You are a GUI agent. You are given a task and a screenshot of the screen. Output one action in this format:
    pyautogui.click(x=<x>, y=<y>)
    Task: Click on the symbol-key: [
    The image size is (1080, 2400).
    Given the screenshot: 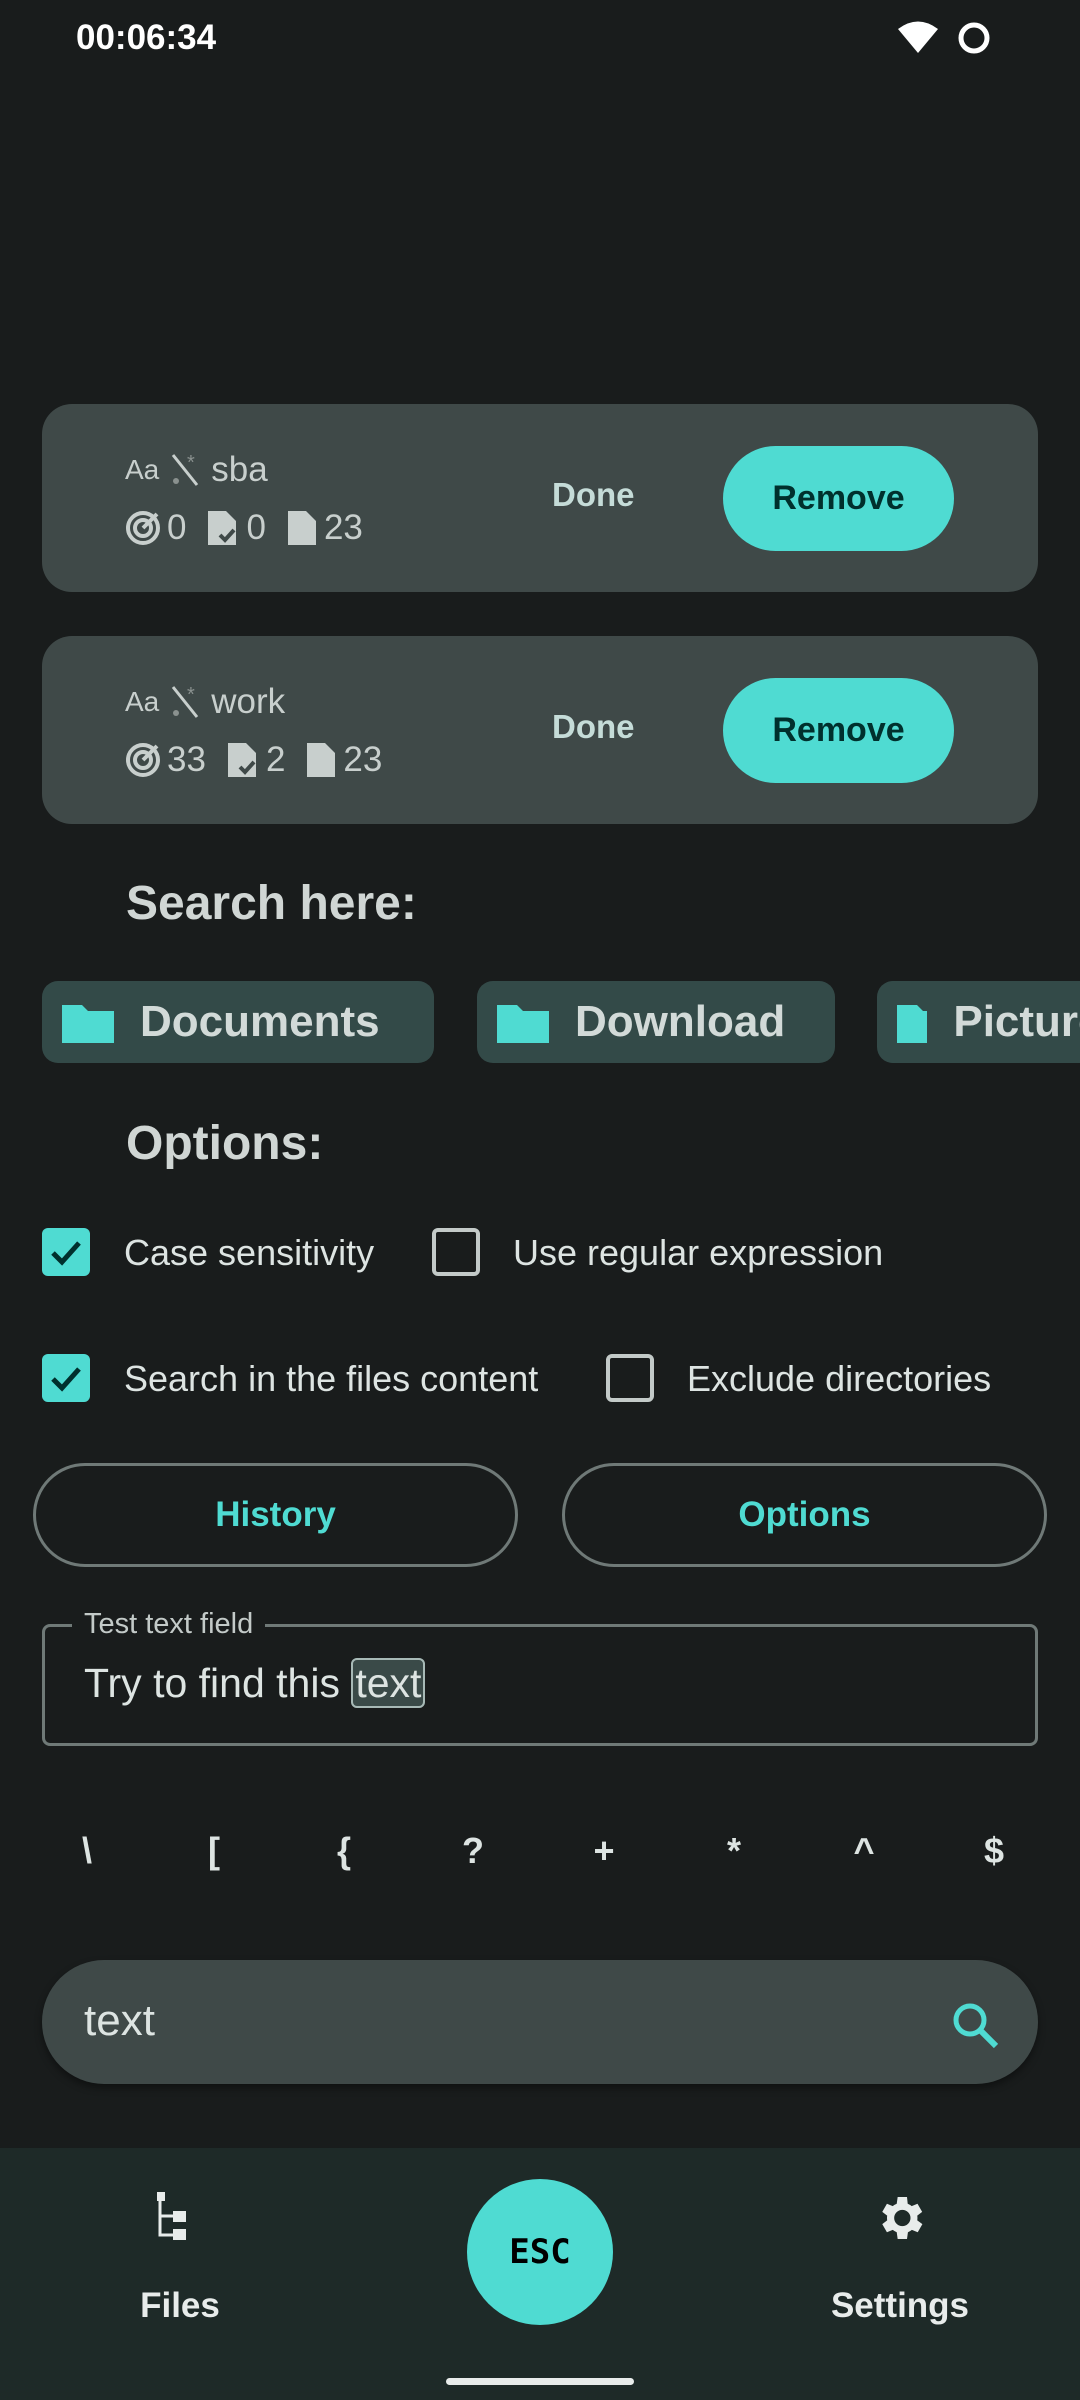 What is the action you would take?
    pyautogui.click(x=214, y=1851)
    